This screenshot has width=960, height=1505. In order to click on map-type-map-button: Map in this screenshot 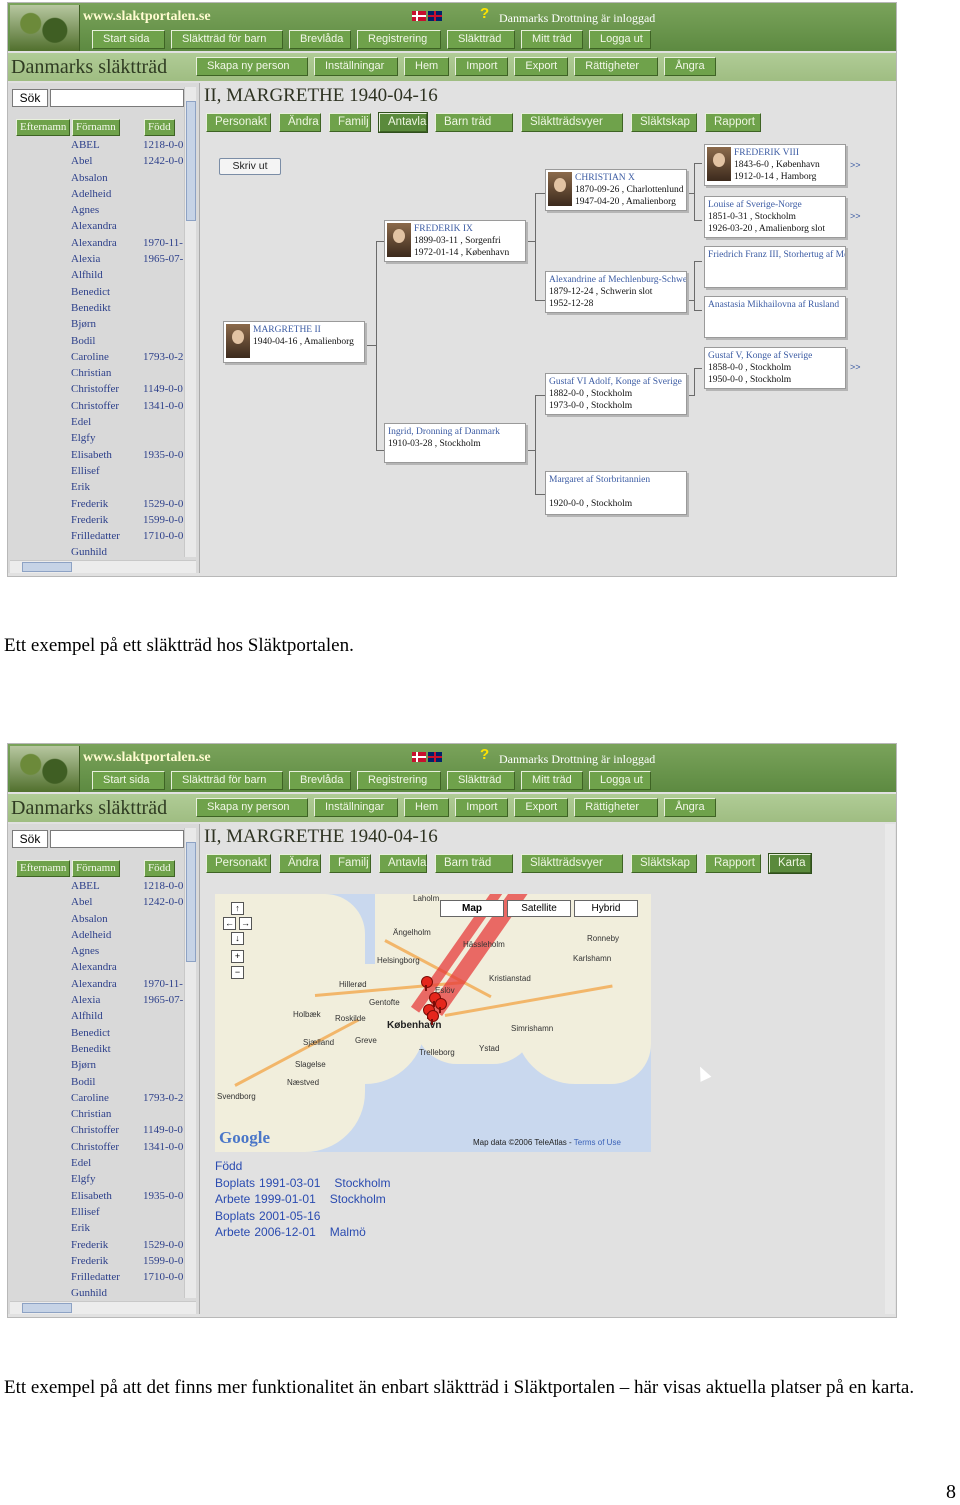, I will do `click(472, 908)`.